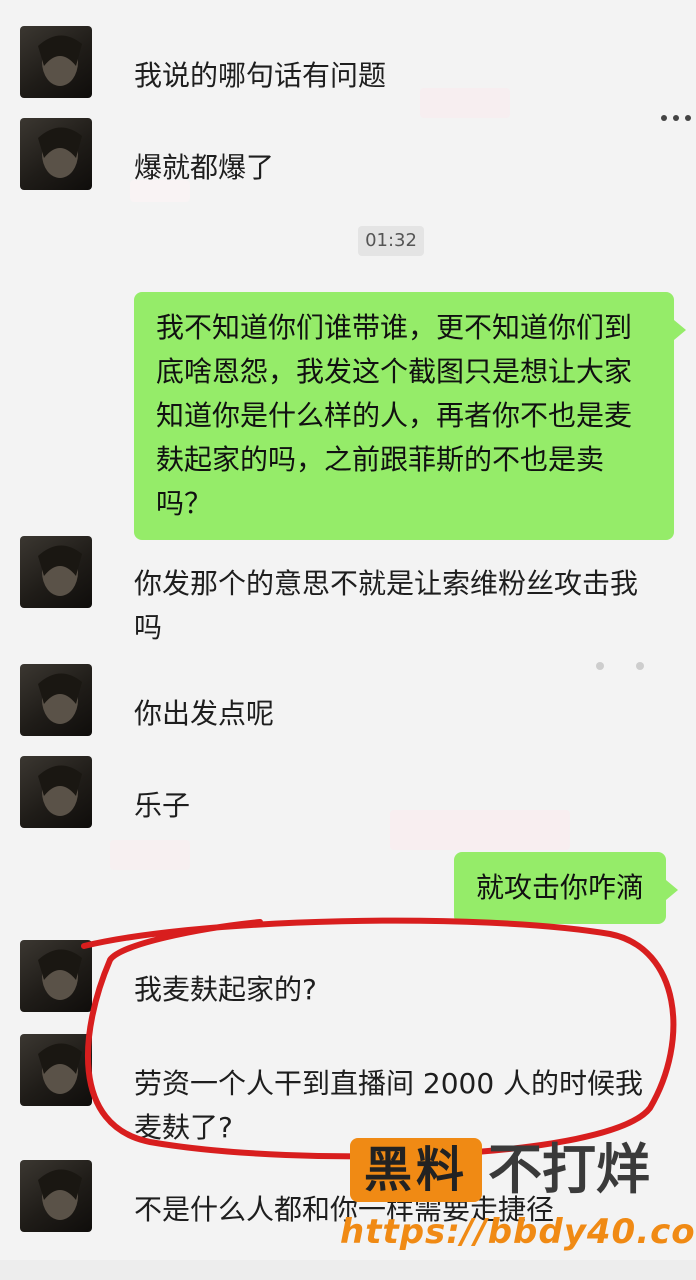 This screenshot has width=696, height=1280. I want to click on watermark-url: https://bbdy40.com, so click(518, 1232).